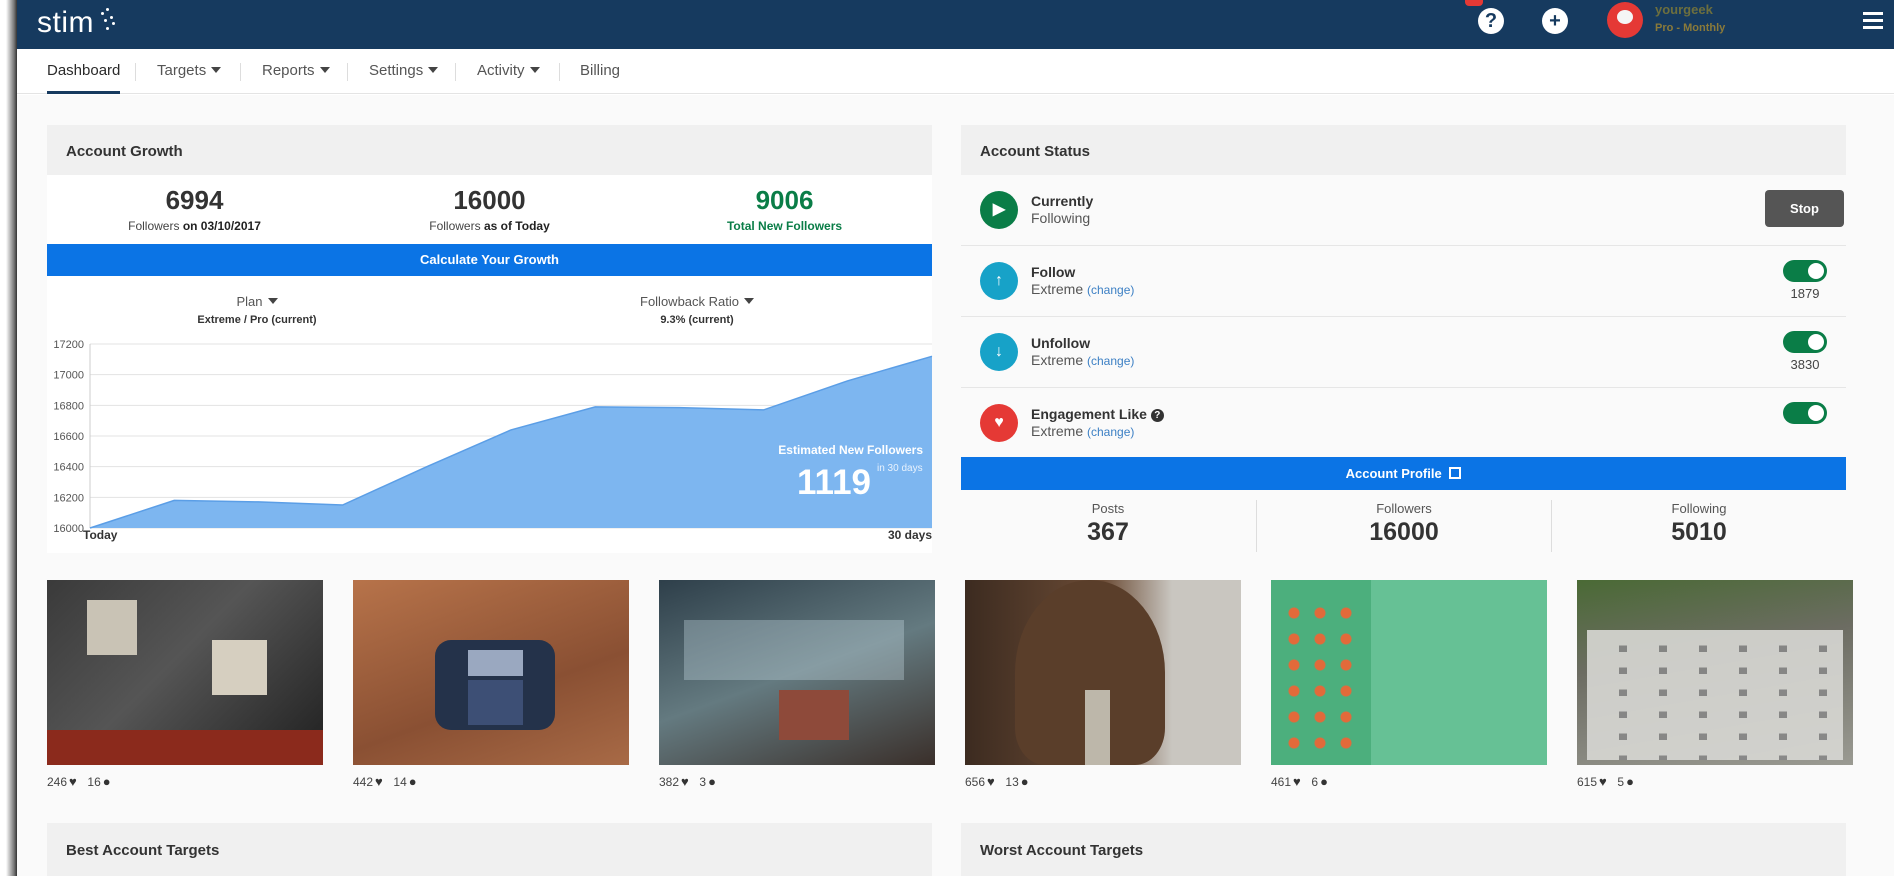 Image resolution: width=1894 pixels, height=876 pixels. I want to click on post-stats: 656 ♥ 13 ●, so click(997, 781).